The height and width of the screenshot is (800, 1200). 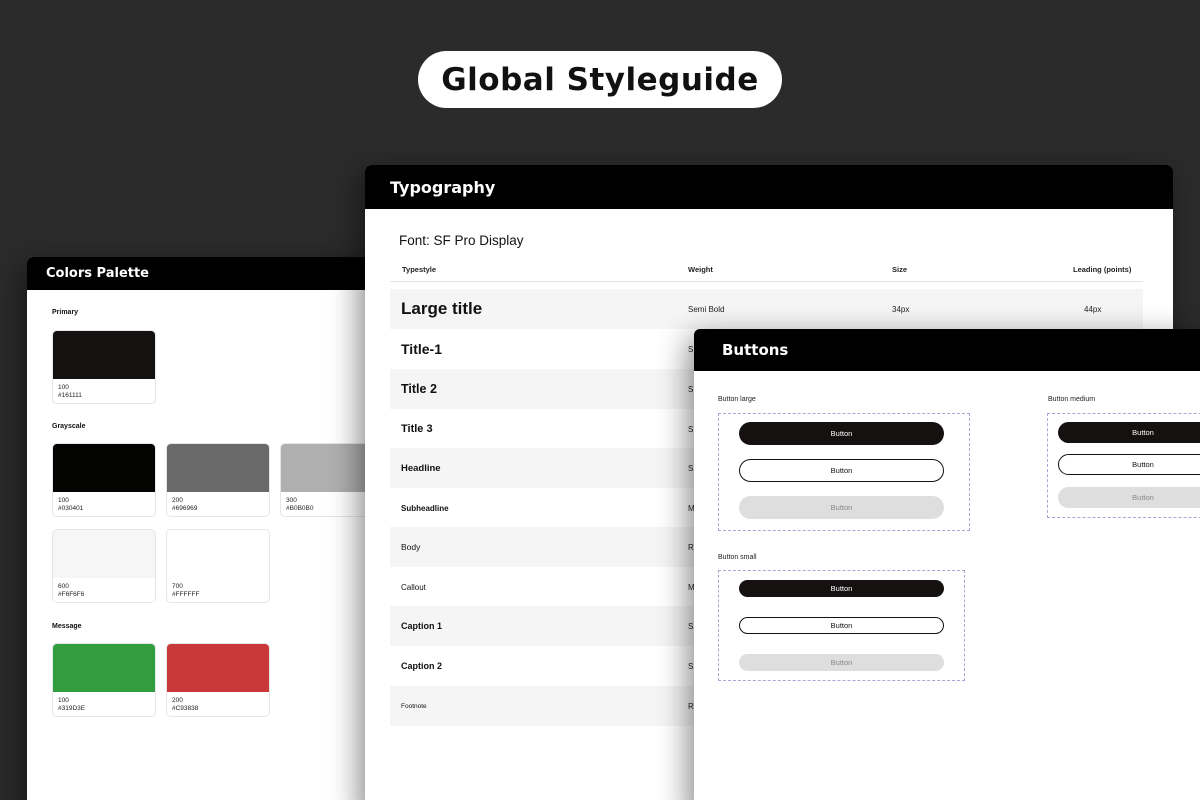 What do you see at coordinates (461, 240) in the screenshot?
I see `font-label: Font: SF Pro Display` at bounding box center [461, 240].